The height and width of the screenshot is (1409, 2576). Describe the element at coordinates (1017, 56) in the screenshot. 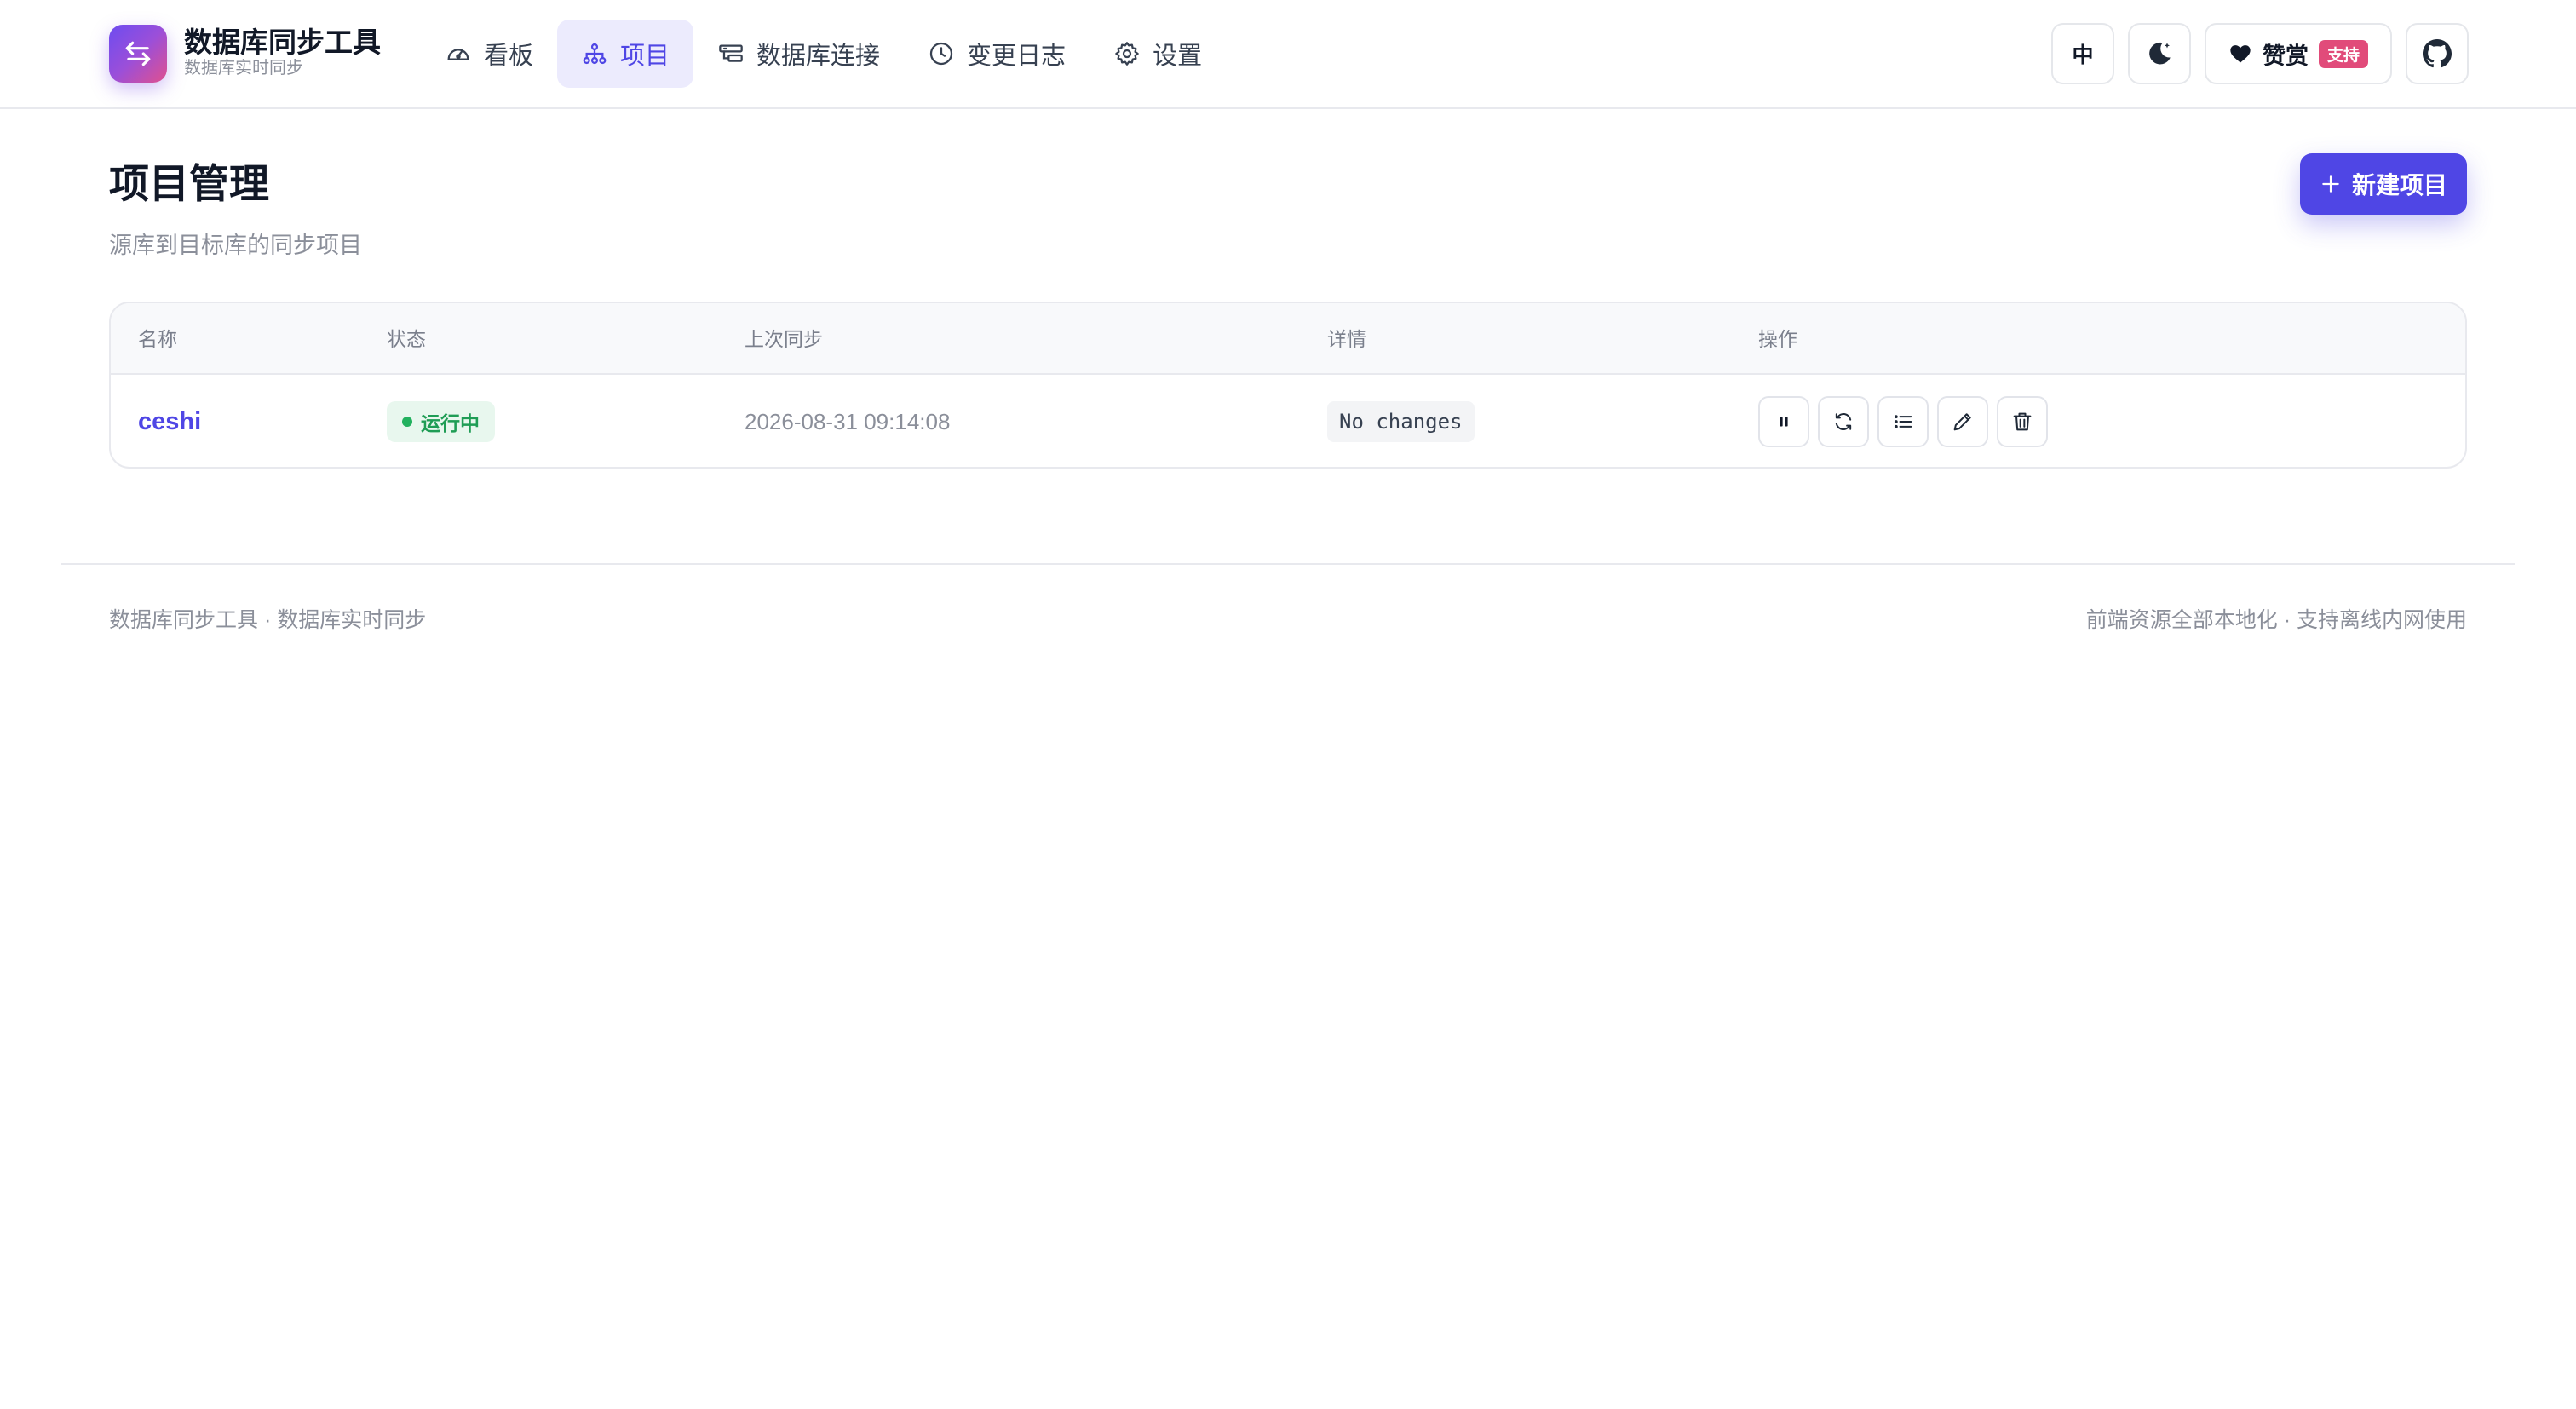

I see `nav-item-label: 变更日志` at that location.